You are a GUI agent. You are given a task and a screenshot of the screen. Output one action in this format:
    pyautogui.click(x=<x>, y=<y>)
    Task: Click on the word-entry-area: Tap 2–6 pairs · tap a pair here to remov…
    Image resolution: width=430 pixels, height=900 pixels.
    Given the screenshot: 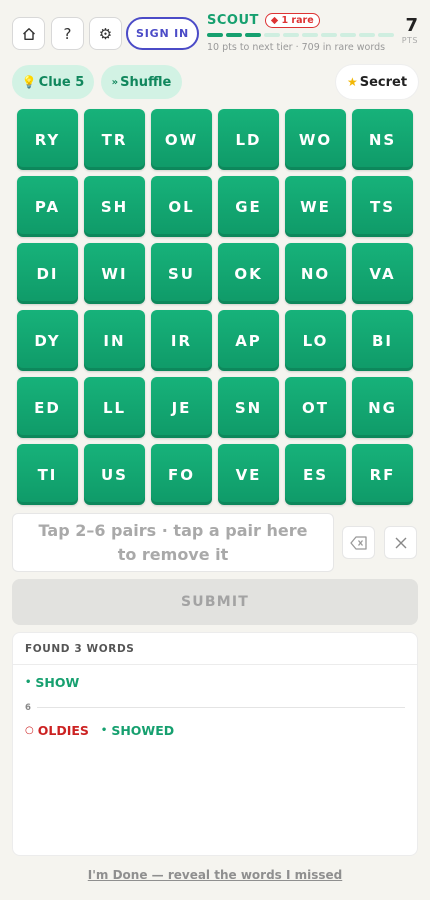 What is the action you would take?
    pyautogui.click(x=173, y=542)
    